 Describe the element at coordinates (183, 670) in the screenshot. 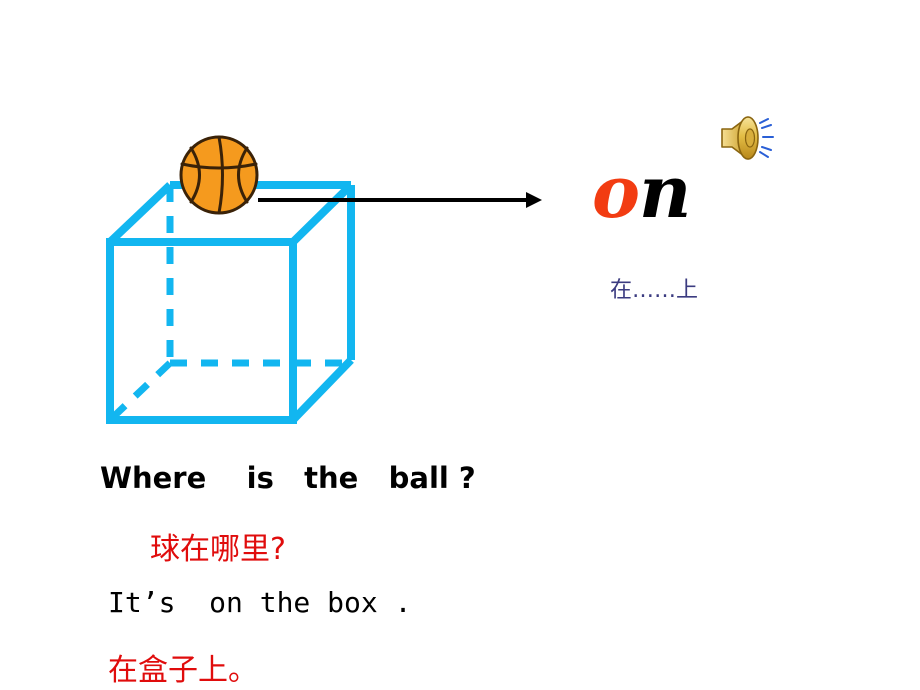

I see `answer-chinese: 在盒子上。` at that location.